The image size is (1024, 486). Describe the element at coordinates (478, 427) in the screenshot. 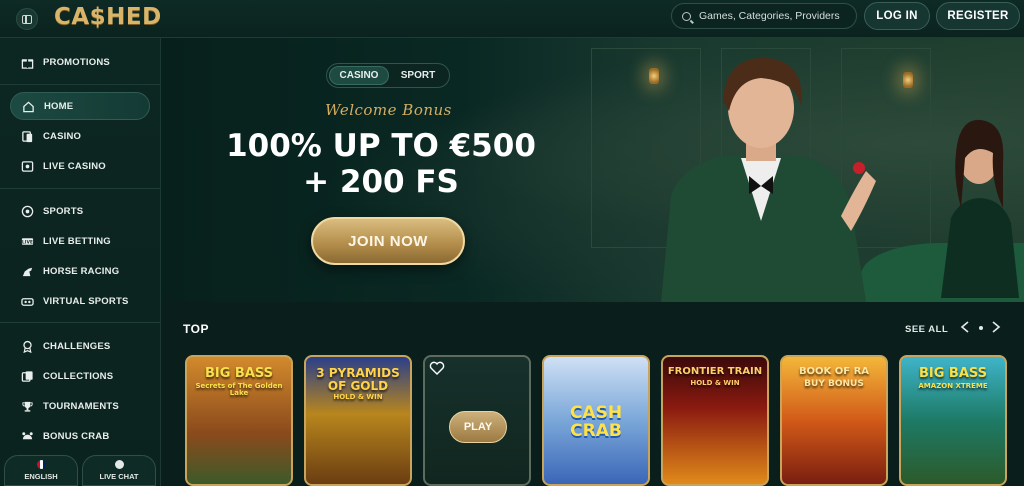

I see `play-button: PLAY` at that location.